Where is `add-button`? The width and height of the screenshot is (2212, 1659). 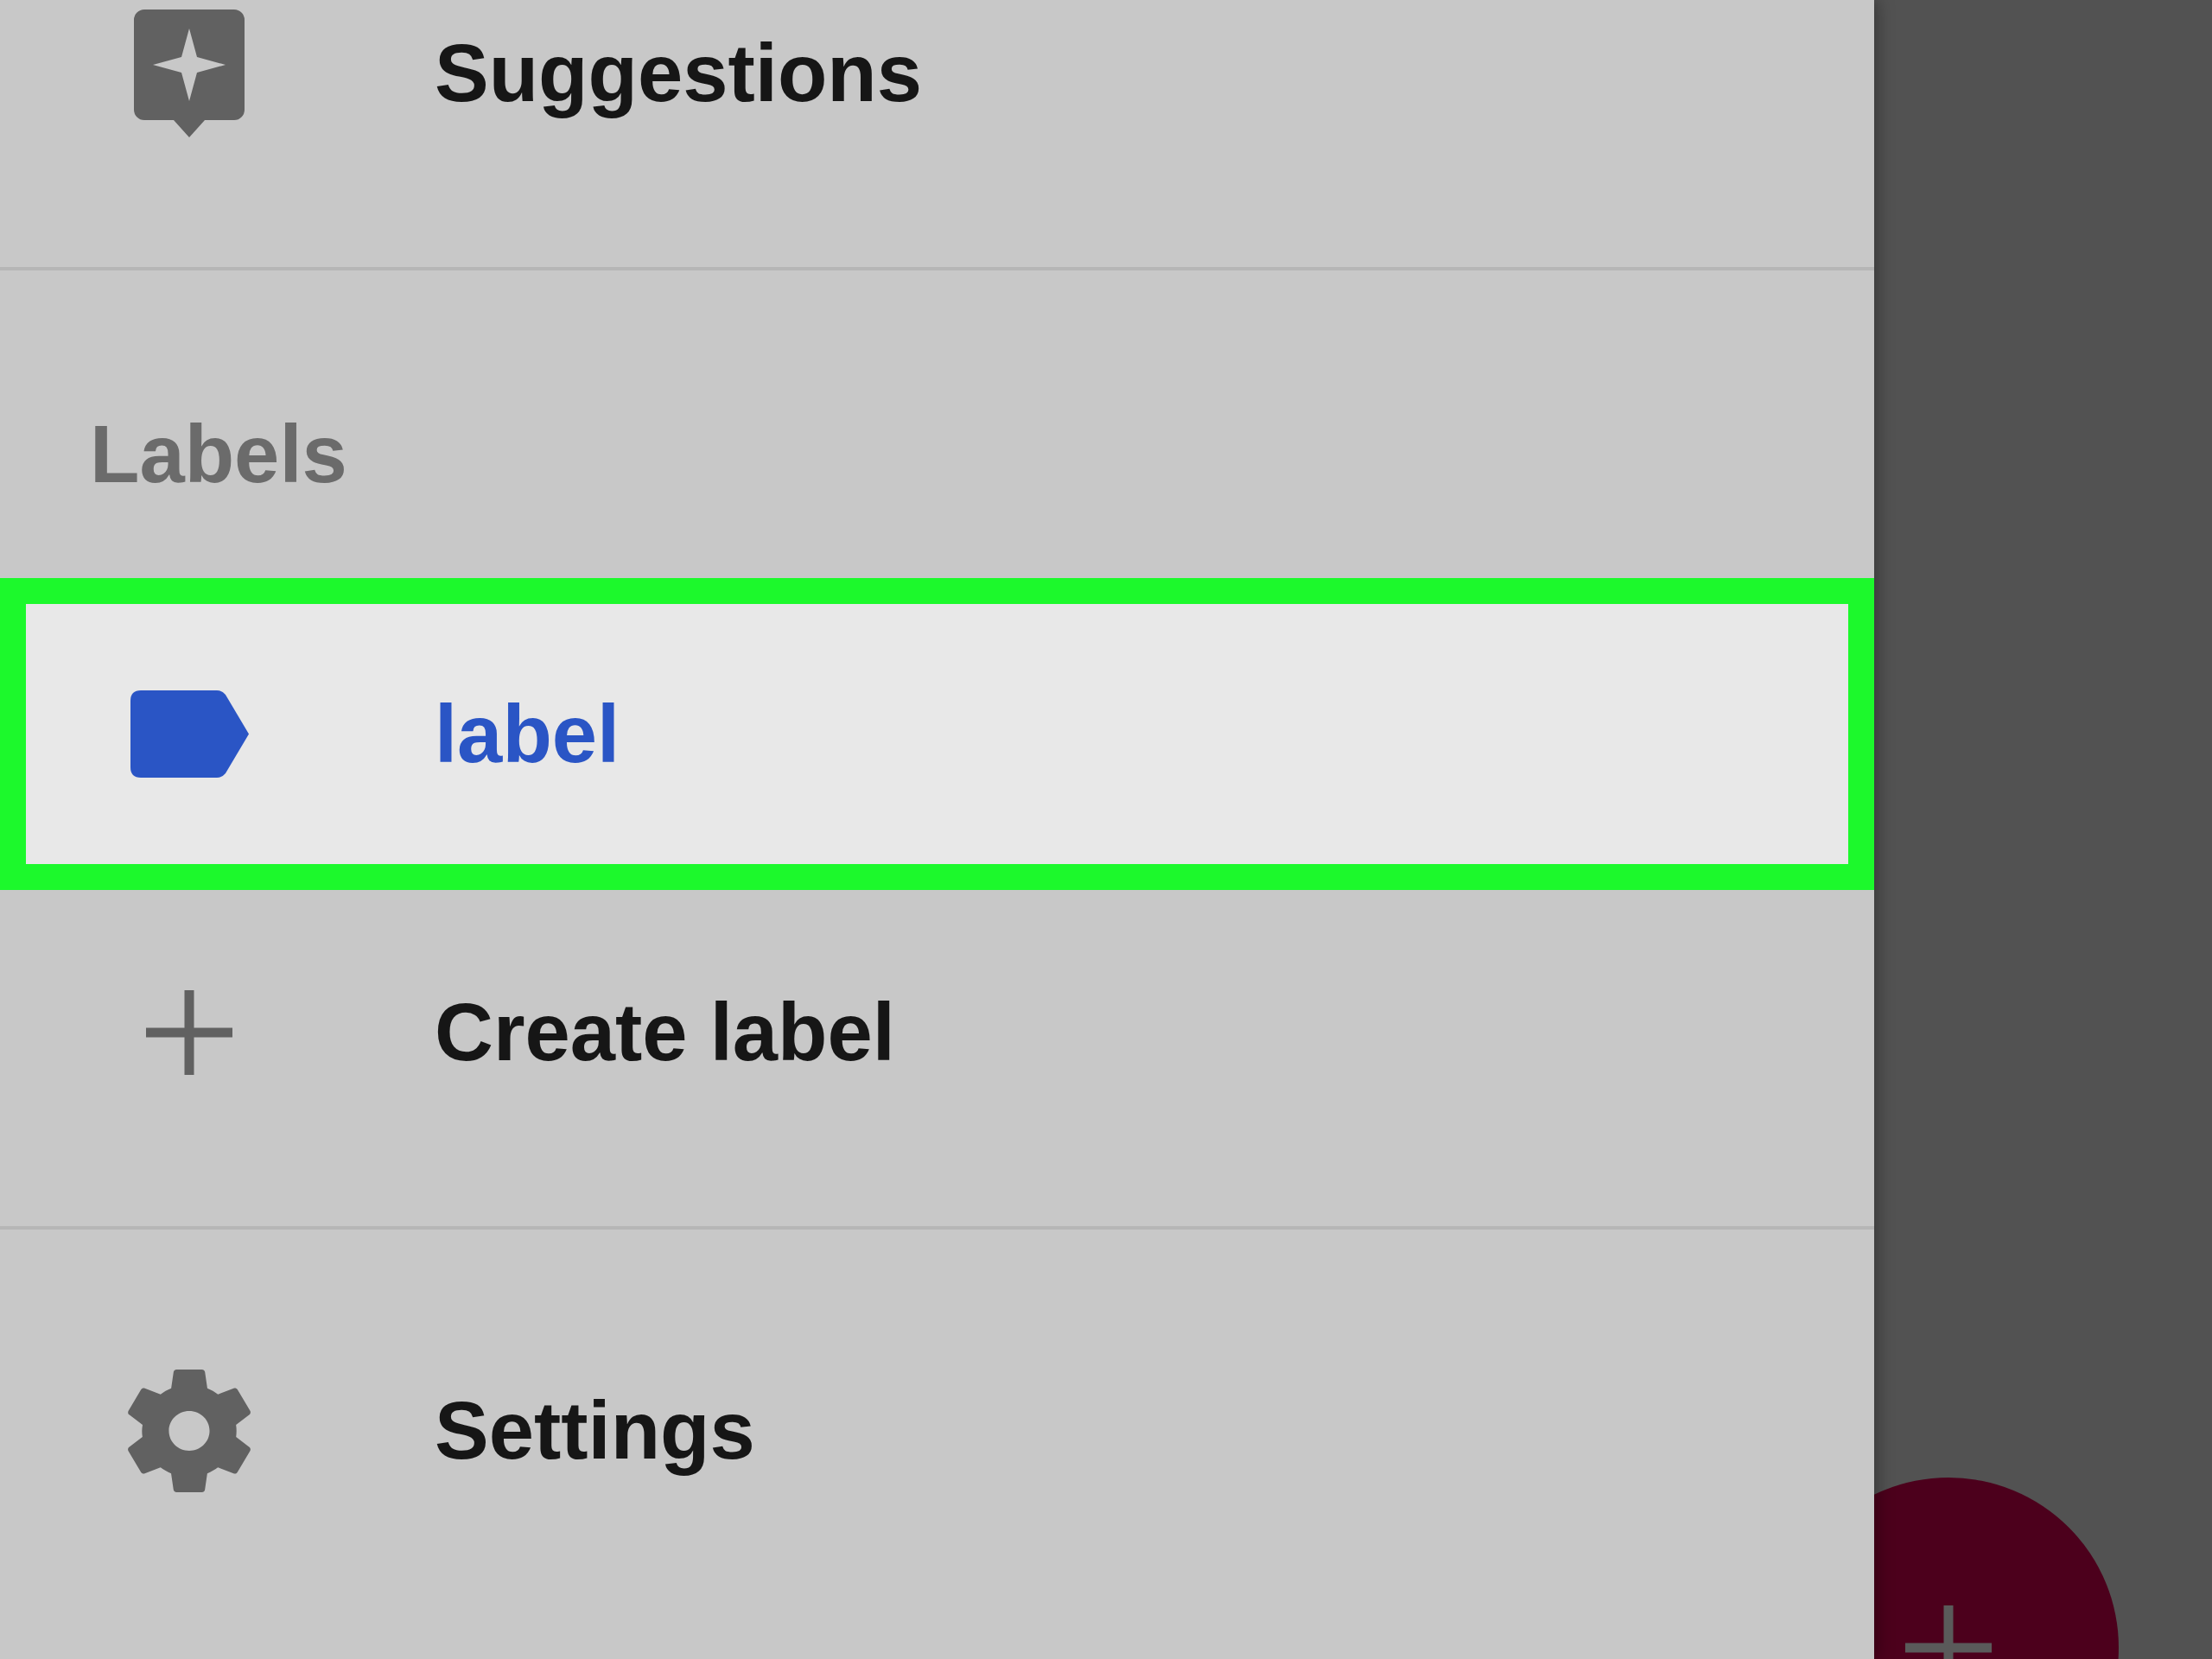
add-button is located at coordinates (1997, 1568).